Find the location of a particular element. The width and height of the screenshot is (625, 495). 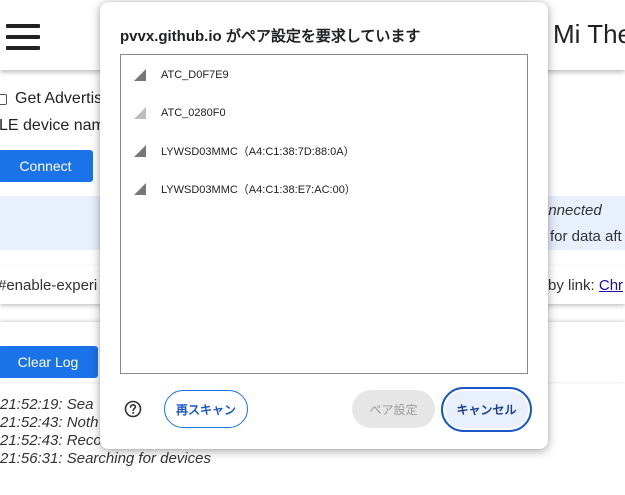

advertising-label: Get Advertis is located at coordinates (59, 98).